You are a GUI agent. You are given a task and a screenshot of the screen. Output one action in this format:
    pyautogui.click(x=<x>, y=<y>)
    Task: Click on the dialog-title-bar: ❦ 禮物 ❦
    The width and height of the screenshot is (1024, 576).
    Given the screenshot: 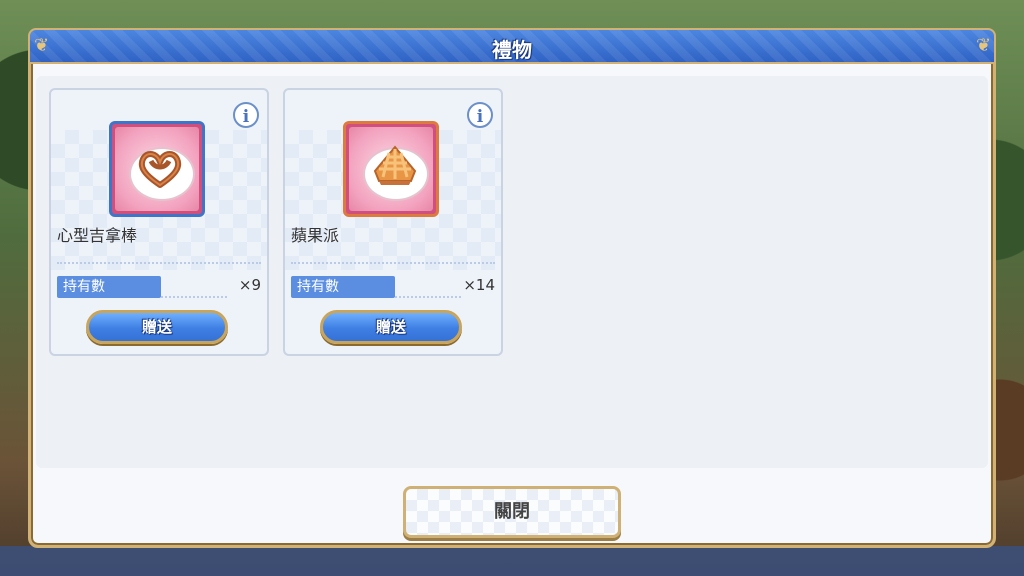 What is the action you would take?
    pyautogui.click(x=512, y=46)
    